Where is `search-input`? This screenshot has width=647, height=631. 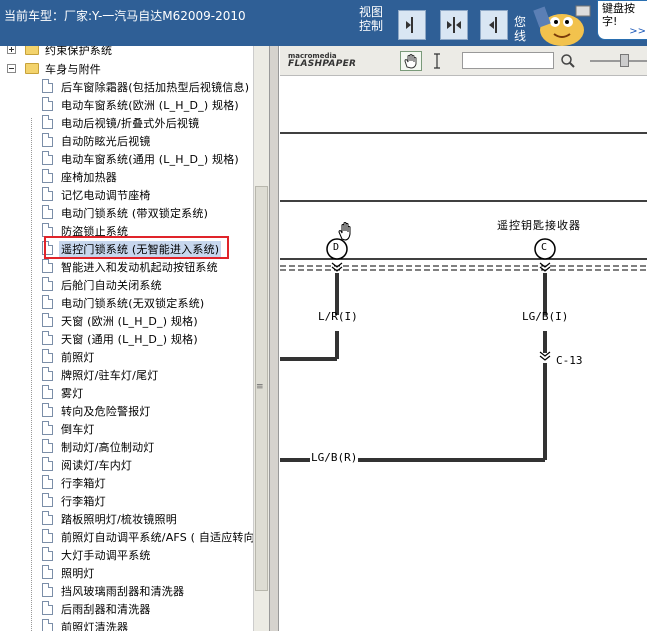
search-input is located at coordinates (508, 60).